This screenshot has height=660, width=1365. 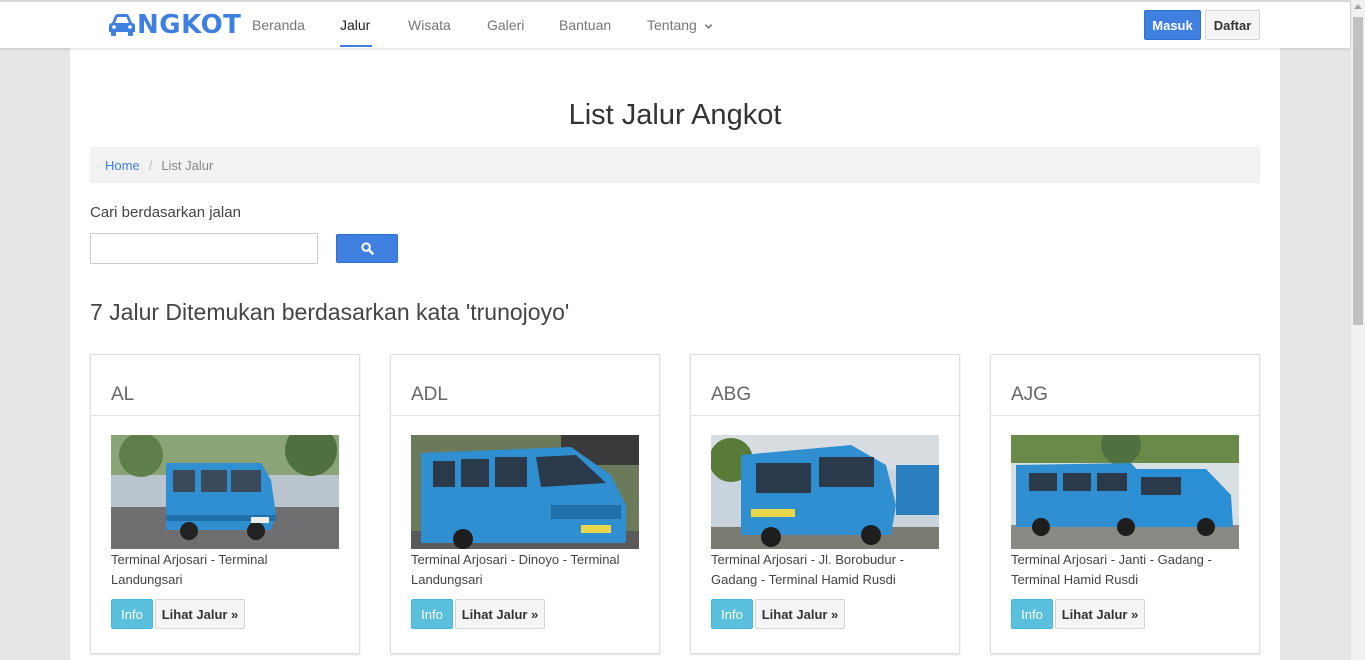 What do you see at coordinates (122, 165) in the screenshot?
I see `breadcrumb-home-link: Home` at bounding box center [122, 165].